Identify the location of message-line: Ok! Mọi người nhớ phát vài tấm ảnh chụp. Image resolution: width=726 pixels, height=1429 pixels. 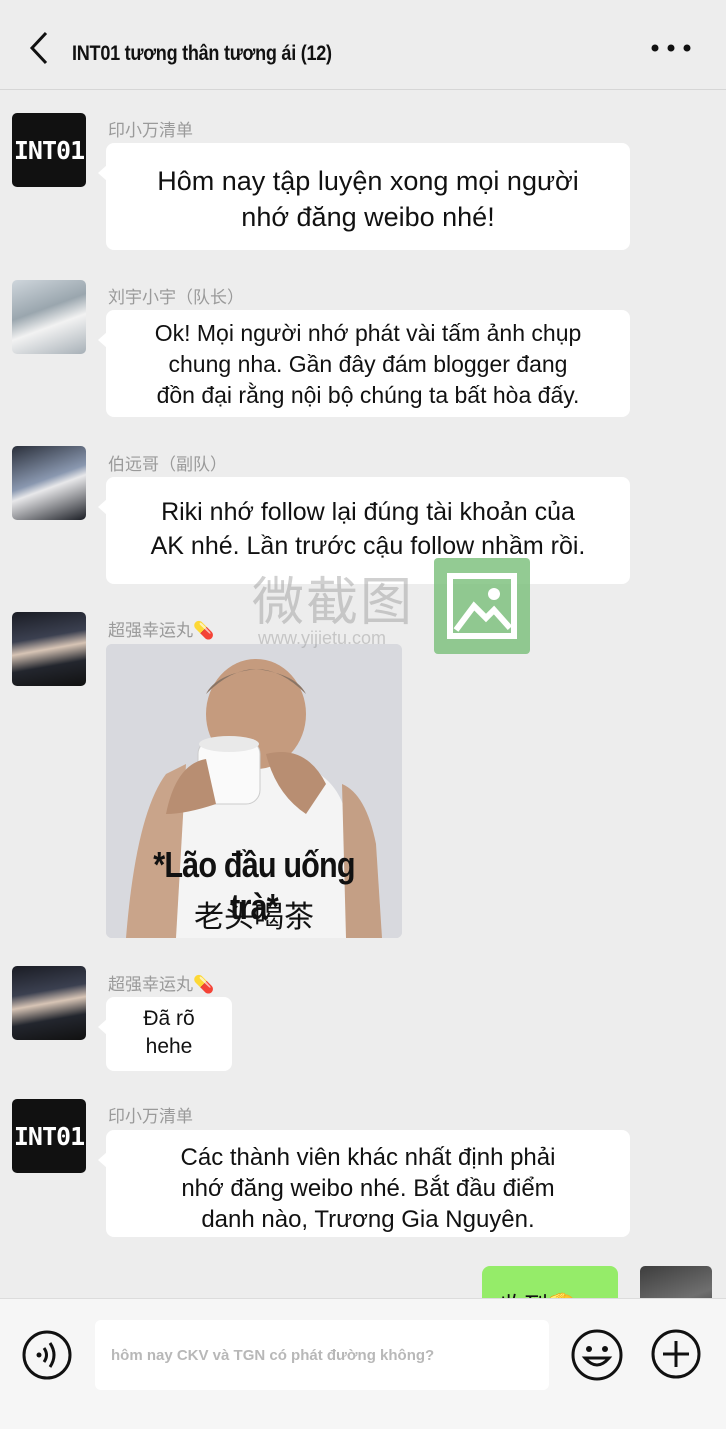
(368, 333).